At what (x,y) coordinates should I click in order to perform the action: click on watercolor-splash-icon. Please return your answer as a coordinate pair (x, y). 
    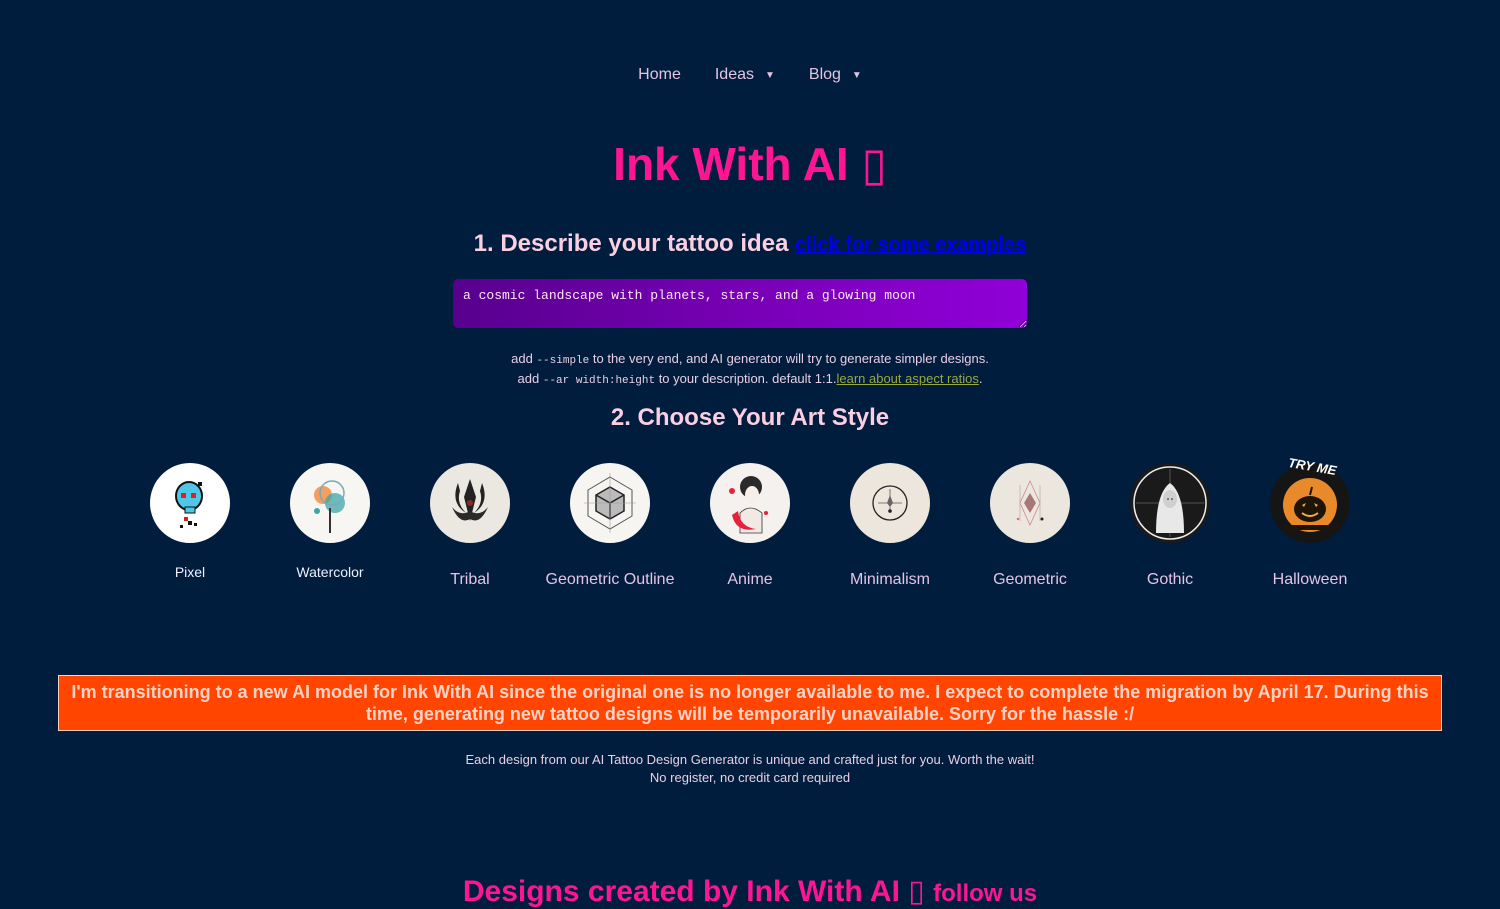
    Looking at the image, I should click on (330, 503).